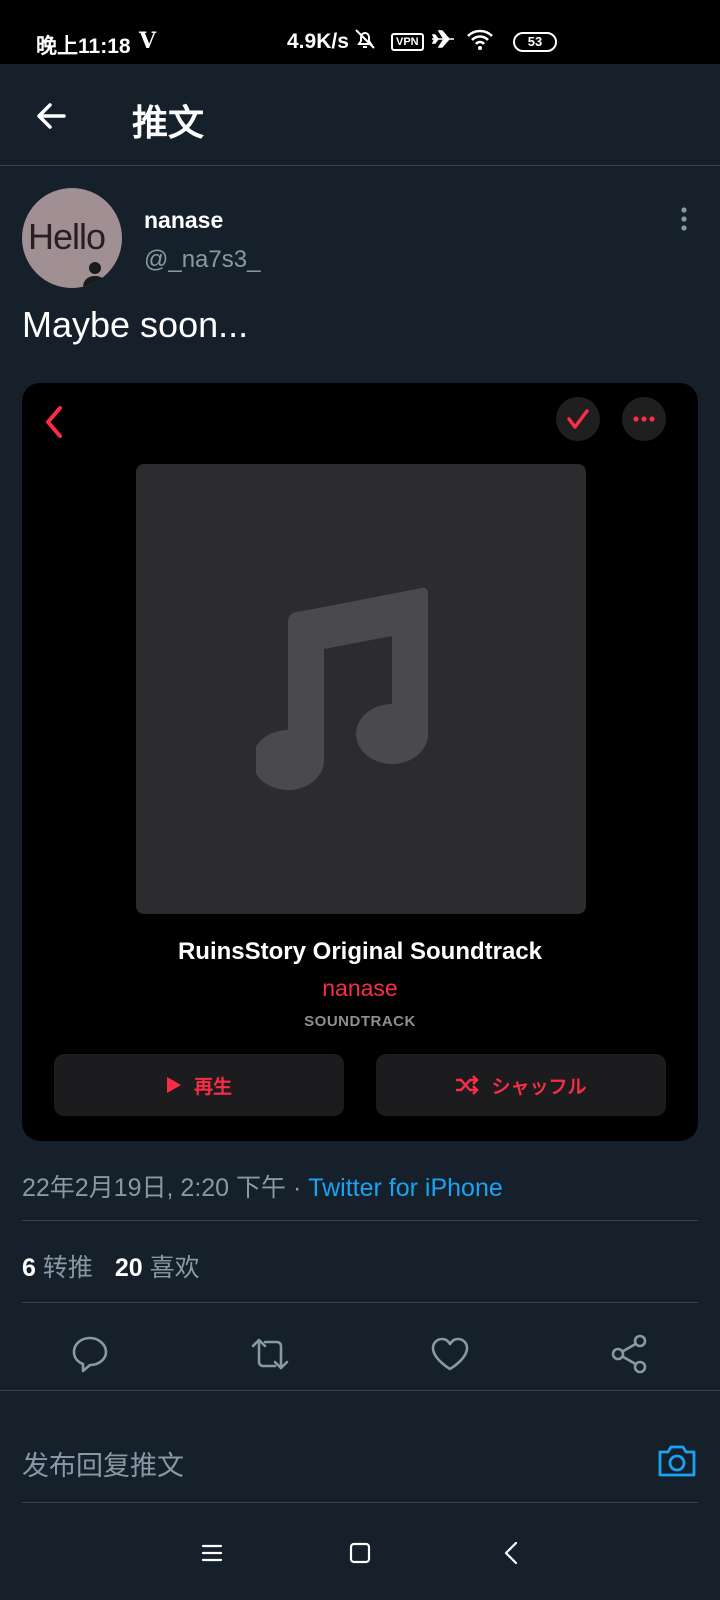 The image size is (720, 1600). What do you see at coordinates (67, 1268) in the screenshot?
I see `retweets-label: 转推` at bounding box center [67, 1268].